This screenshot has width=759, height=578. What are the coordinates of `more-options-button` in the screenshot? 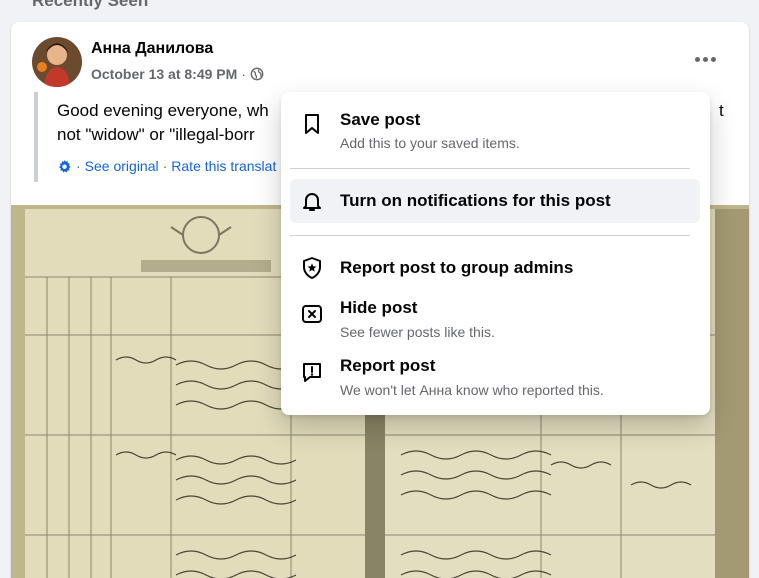 It's located at (705, 59).